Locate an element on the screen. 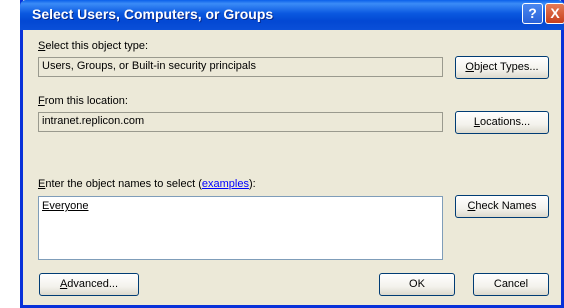  dialog-title: Select Users, Computers, or Groups is located at coordinates (153, 14).